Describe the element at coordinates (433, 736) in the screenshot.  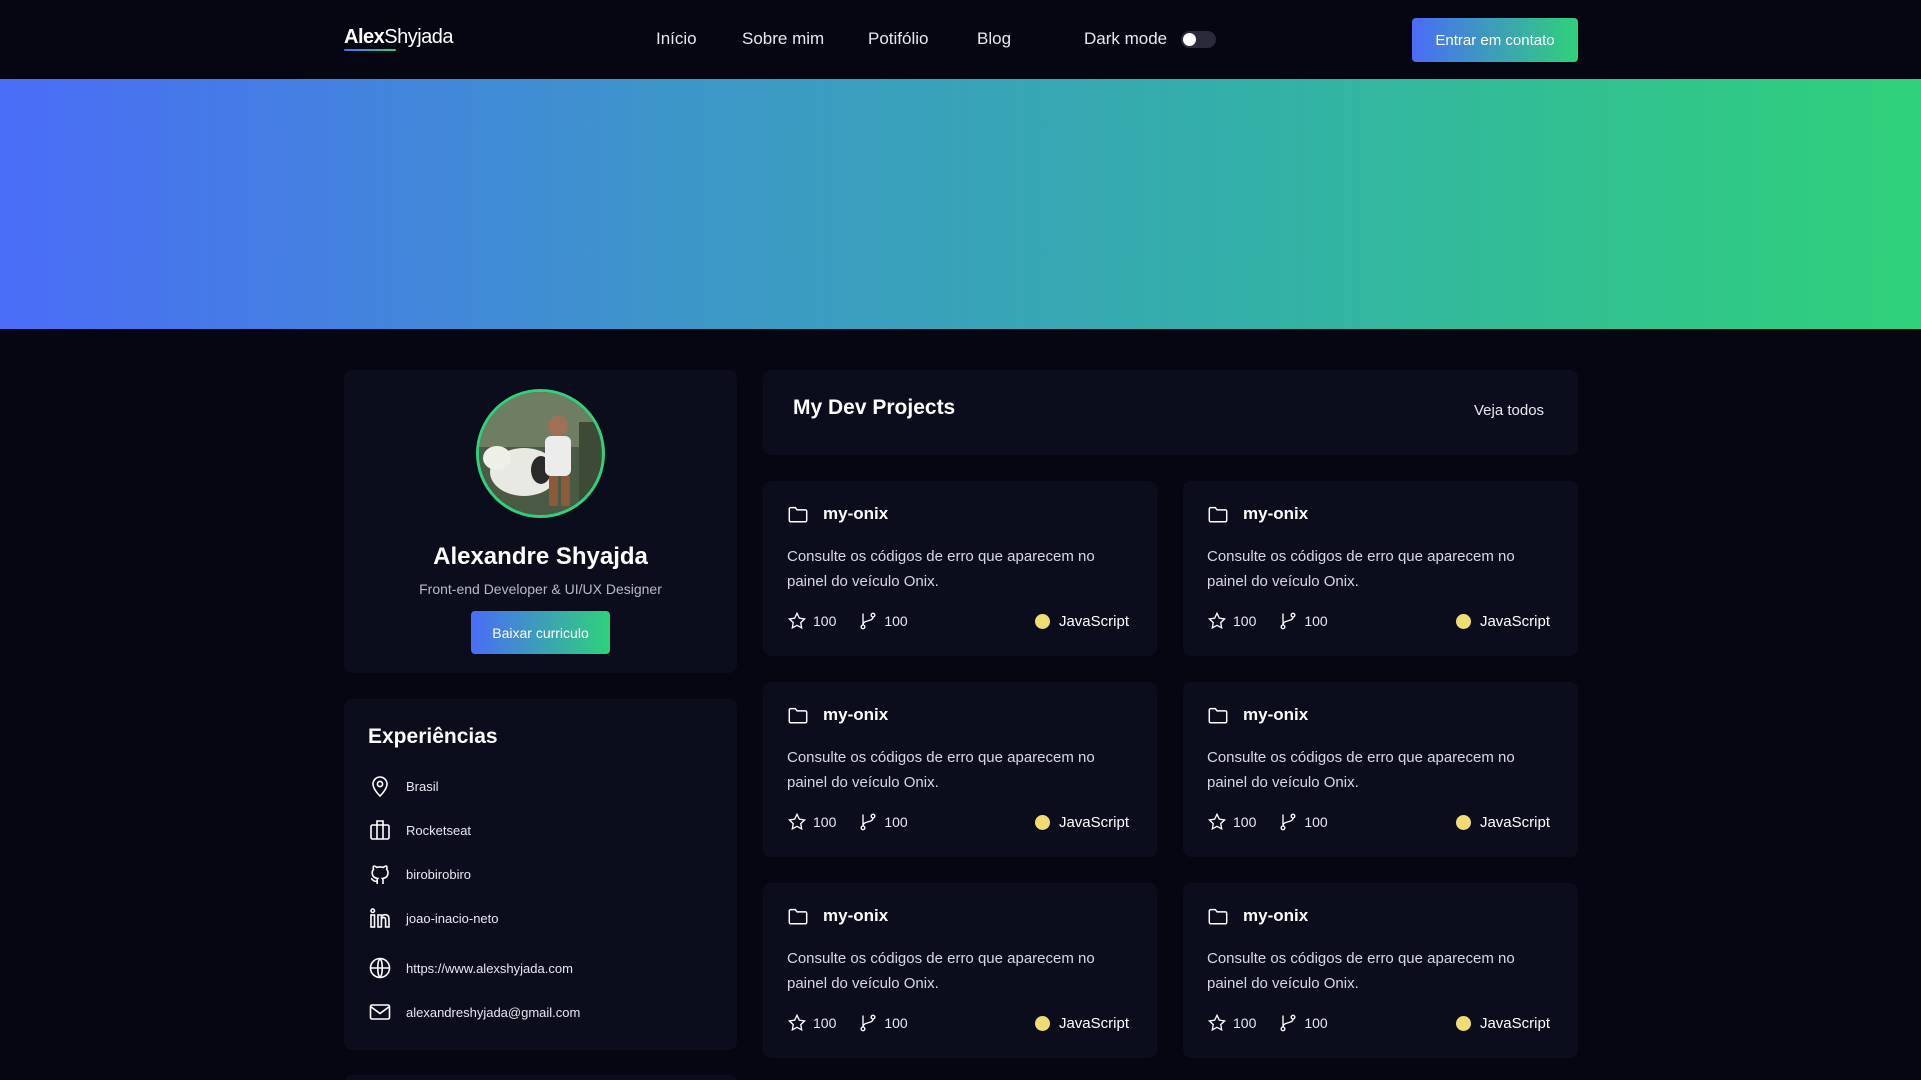
I see `experiences-title: Experiências` at that location.